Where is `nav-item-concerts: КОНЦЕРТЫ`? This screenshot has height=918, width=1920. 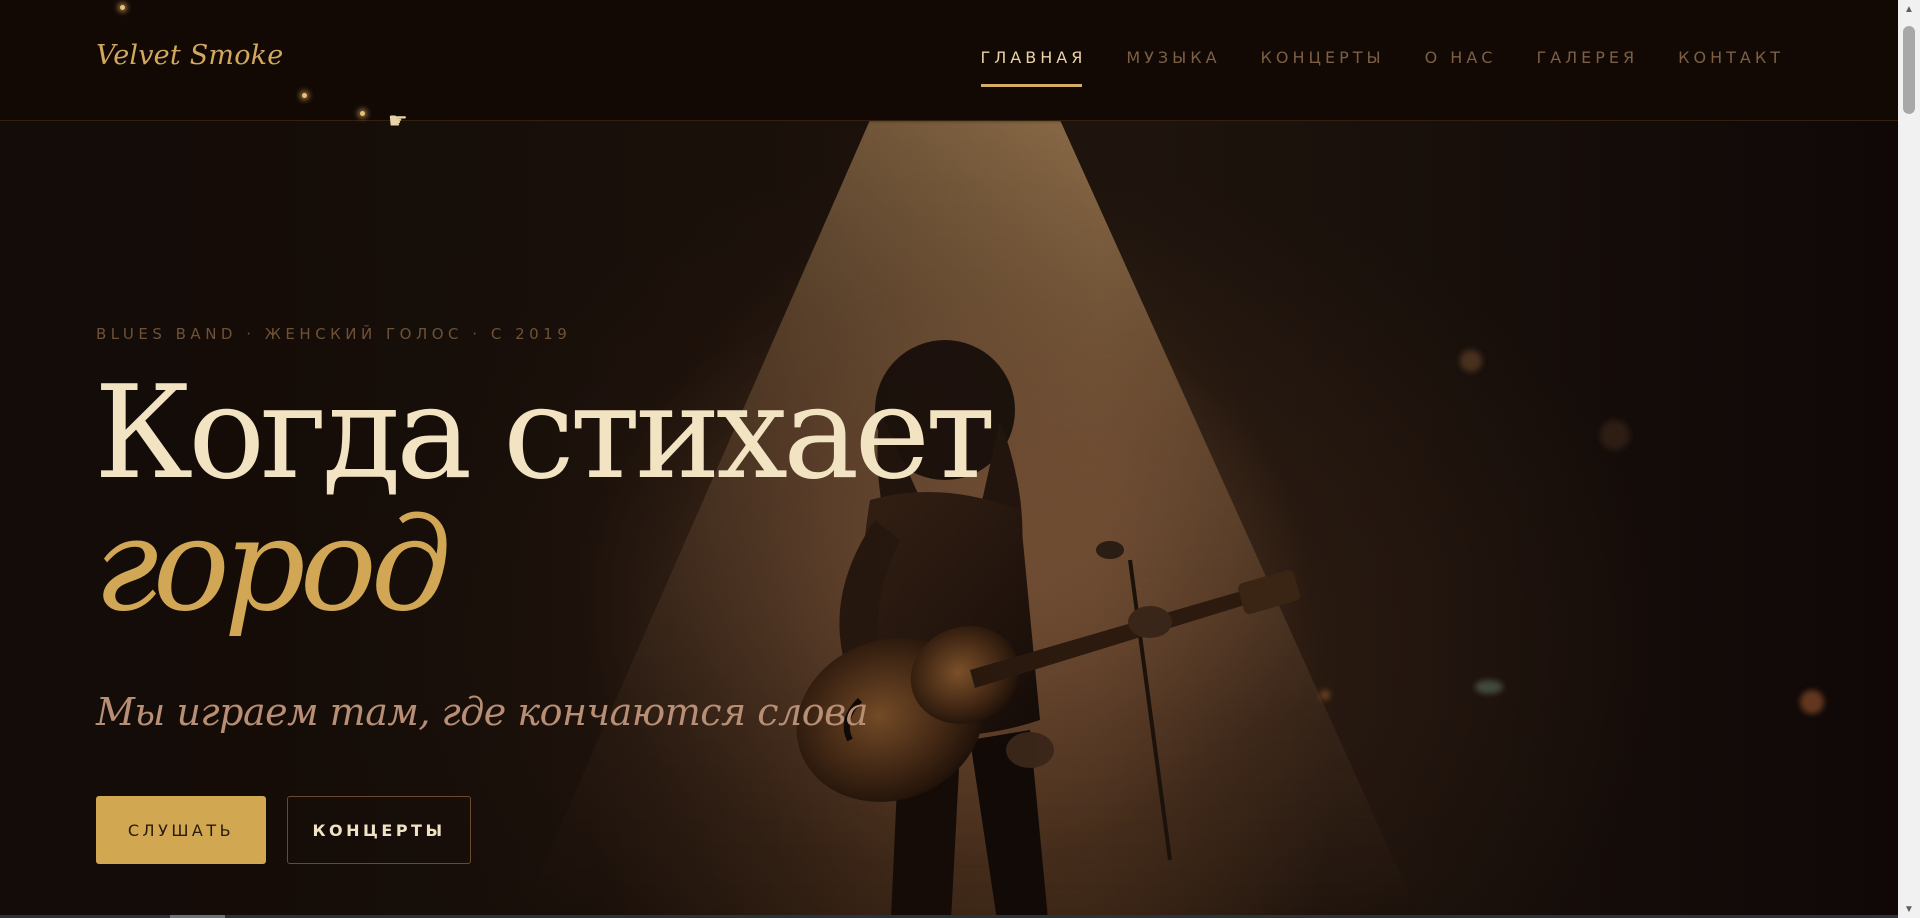 nav-item-concerts: КОНЦЕРТЫ is located at coordinates (1323, 67).